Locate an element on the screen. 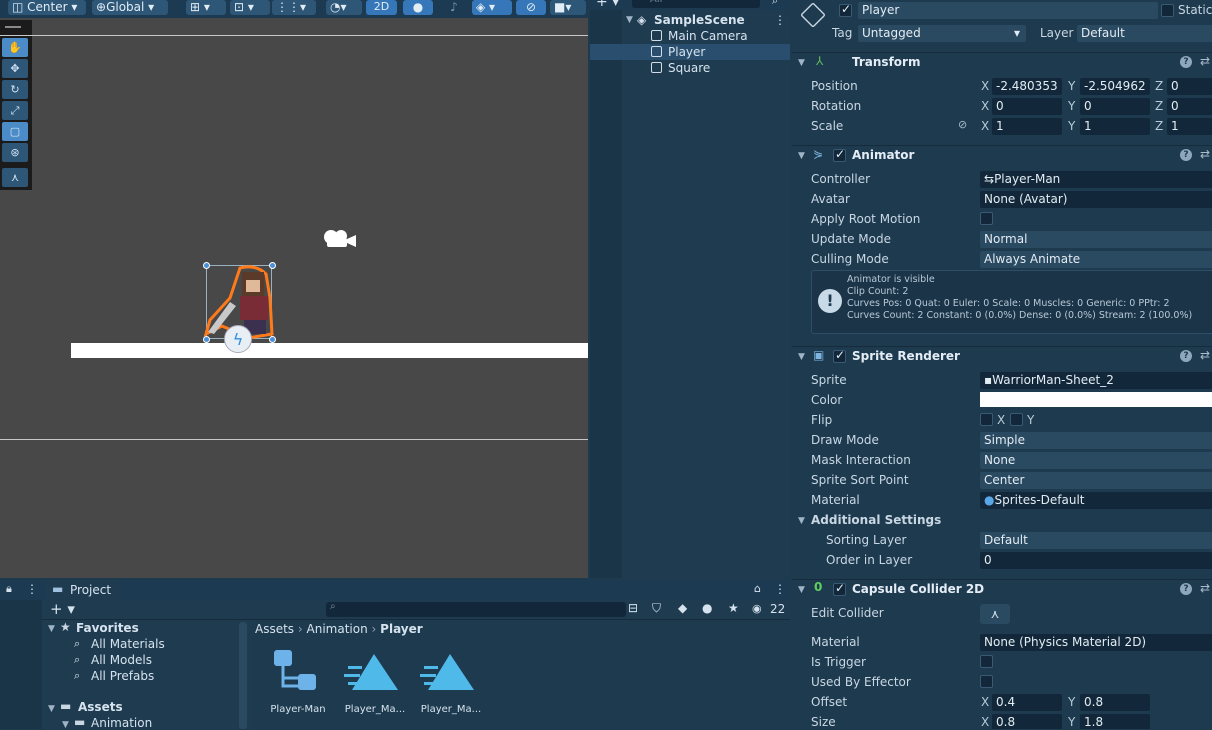 The width and height of the screenshot is (1212, 730). rotation-x-input: 0 is located at coordinates (1027, 106).